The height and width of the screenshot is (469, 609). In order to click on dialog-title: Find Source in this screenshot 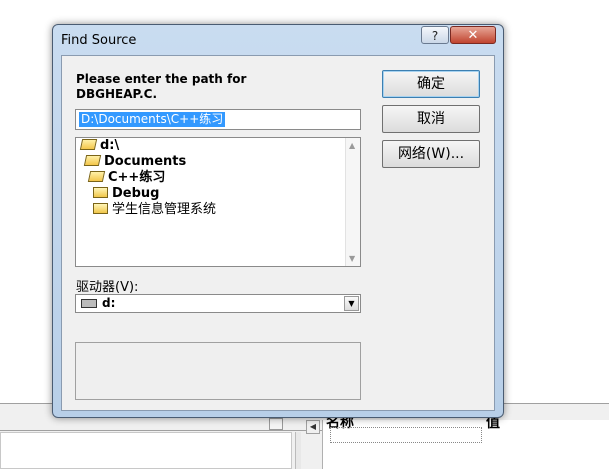, I will do `click(99, 40)`.